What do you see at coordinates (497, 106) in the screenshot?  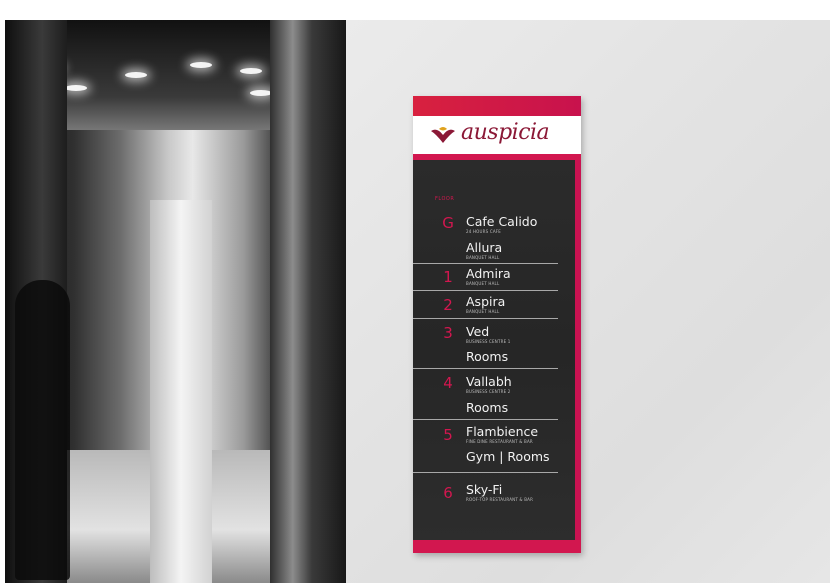 I see `sign-top-bar` at bounding box center [497, 106].